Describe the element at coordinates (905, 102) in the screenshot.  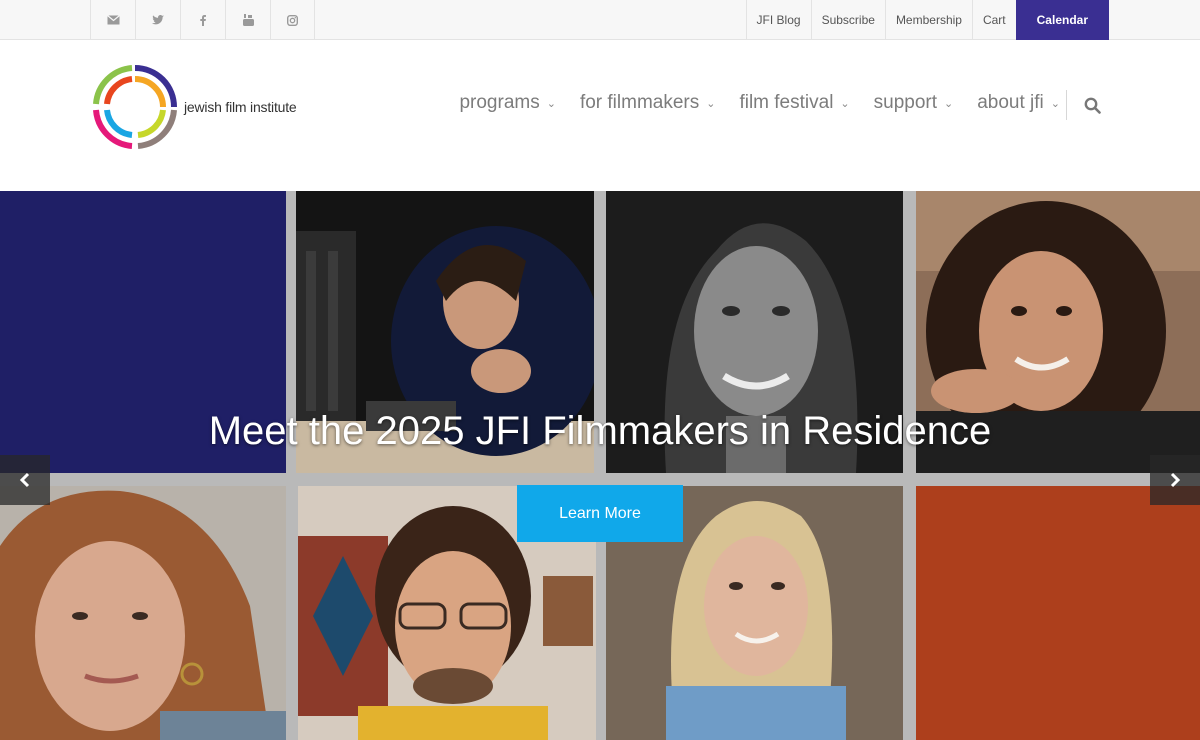
I see `nav-label: support` at that location.